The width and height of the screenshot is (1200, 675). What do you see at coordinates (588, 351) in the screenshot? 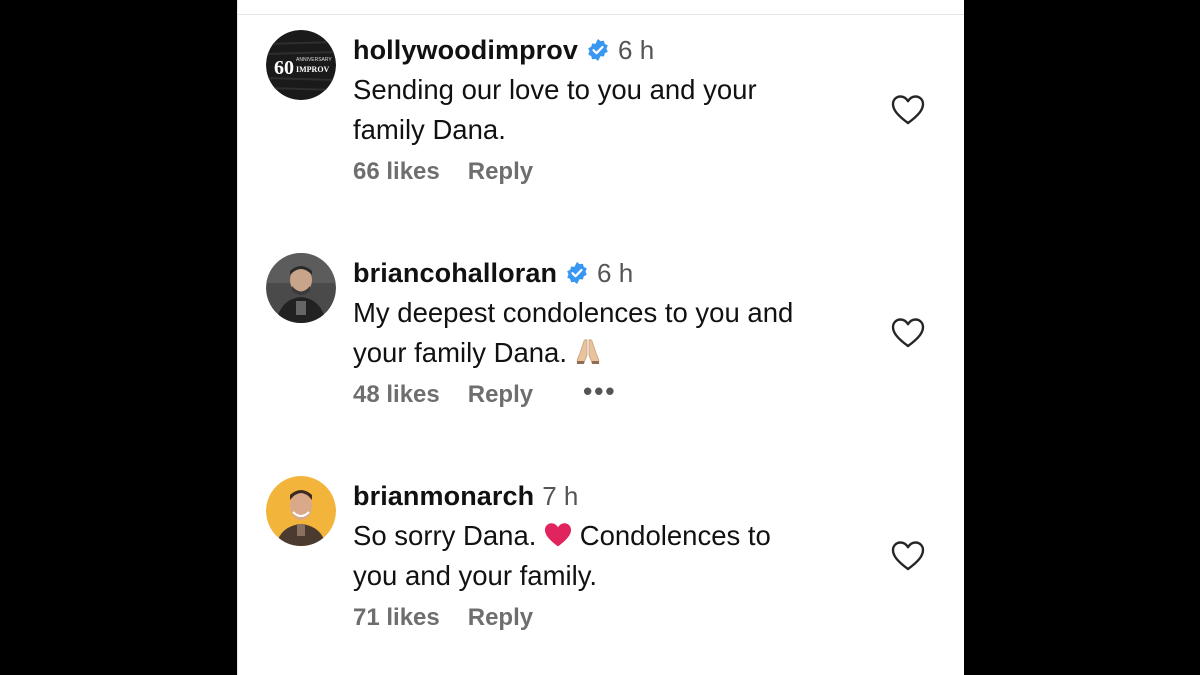
I see `folded-hands-emoji-icon` at bounding box center [588, 351].